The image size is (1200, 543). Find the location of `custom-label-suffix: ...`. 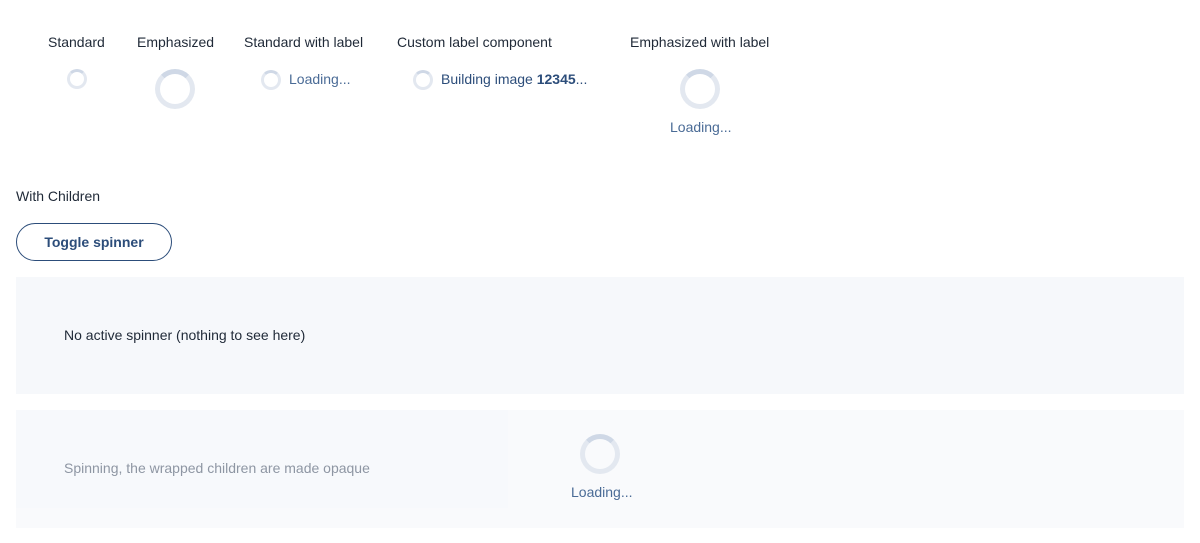

custom-label-suffix: ... is located at coordinates (581, 79).